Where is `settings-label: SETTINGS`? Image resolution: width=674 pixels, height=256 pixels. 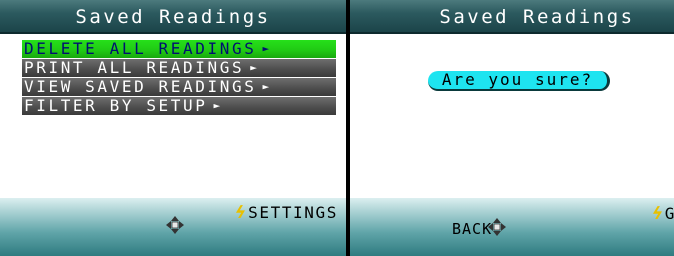 settings-label: SETTINGS is located at coordinates (293, 212).